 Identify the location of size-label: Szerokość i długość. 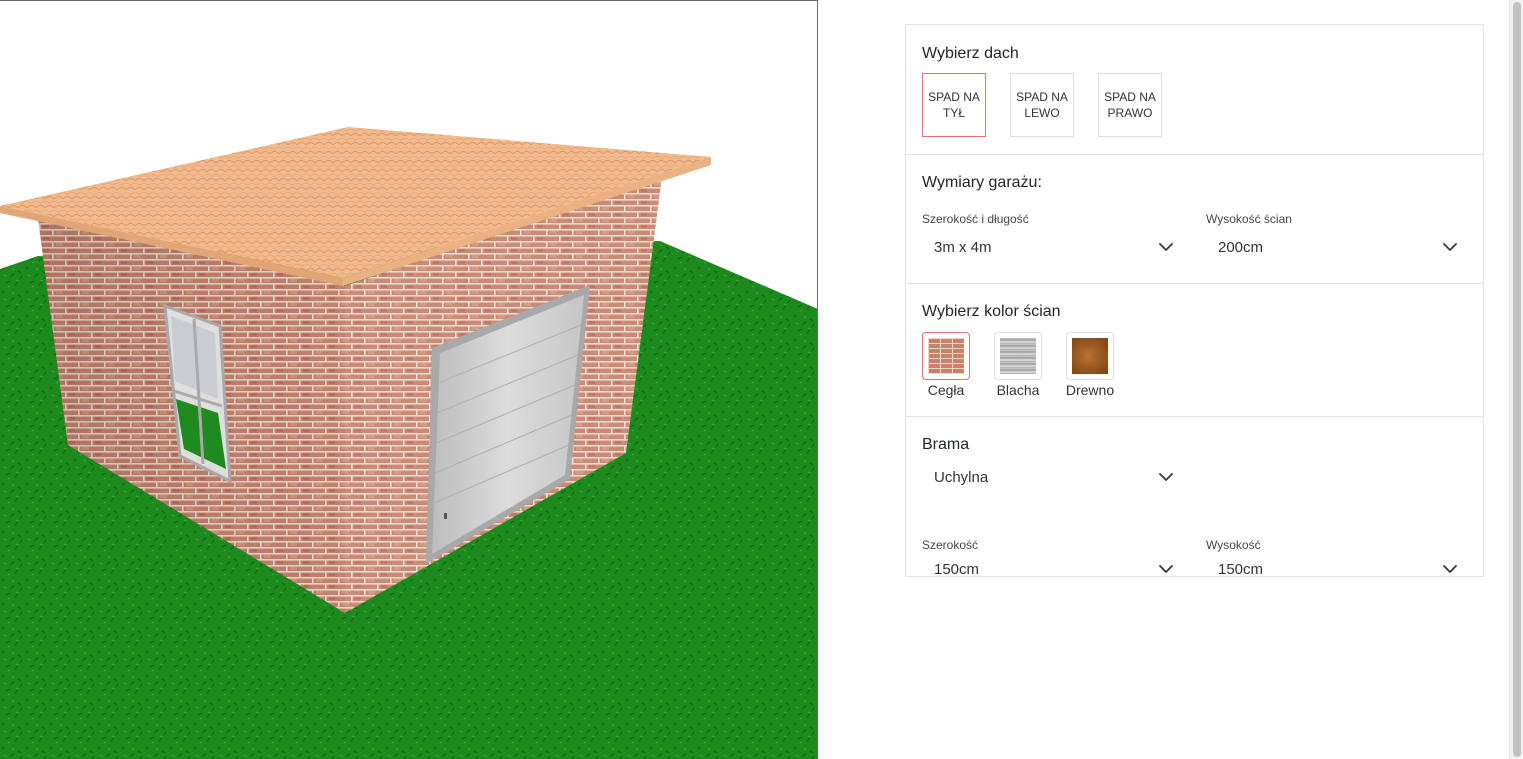
(975, 219).